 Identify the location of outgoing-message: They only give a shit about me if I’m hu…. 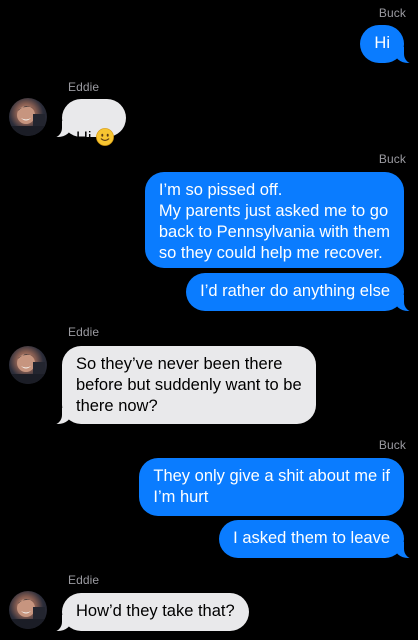
(271, 487).